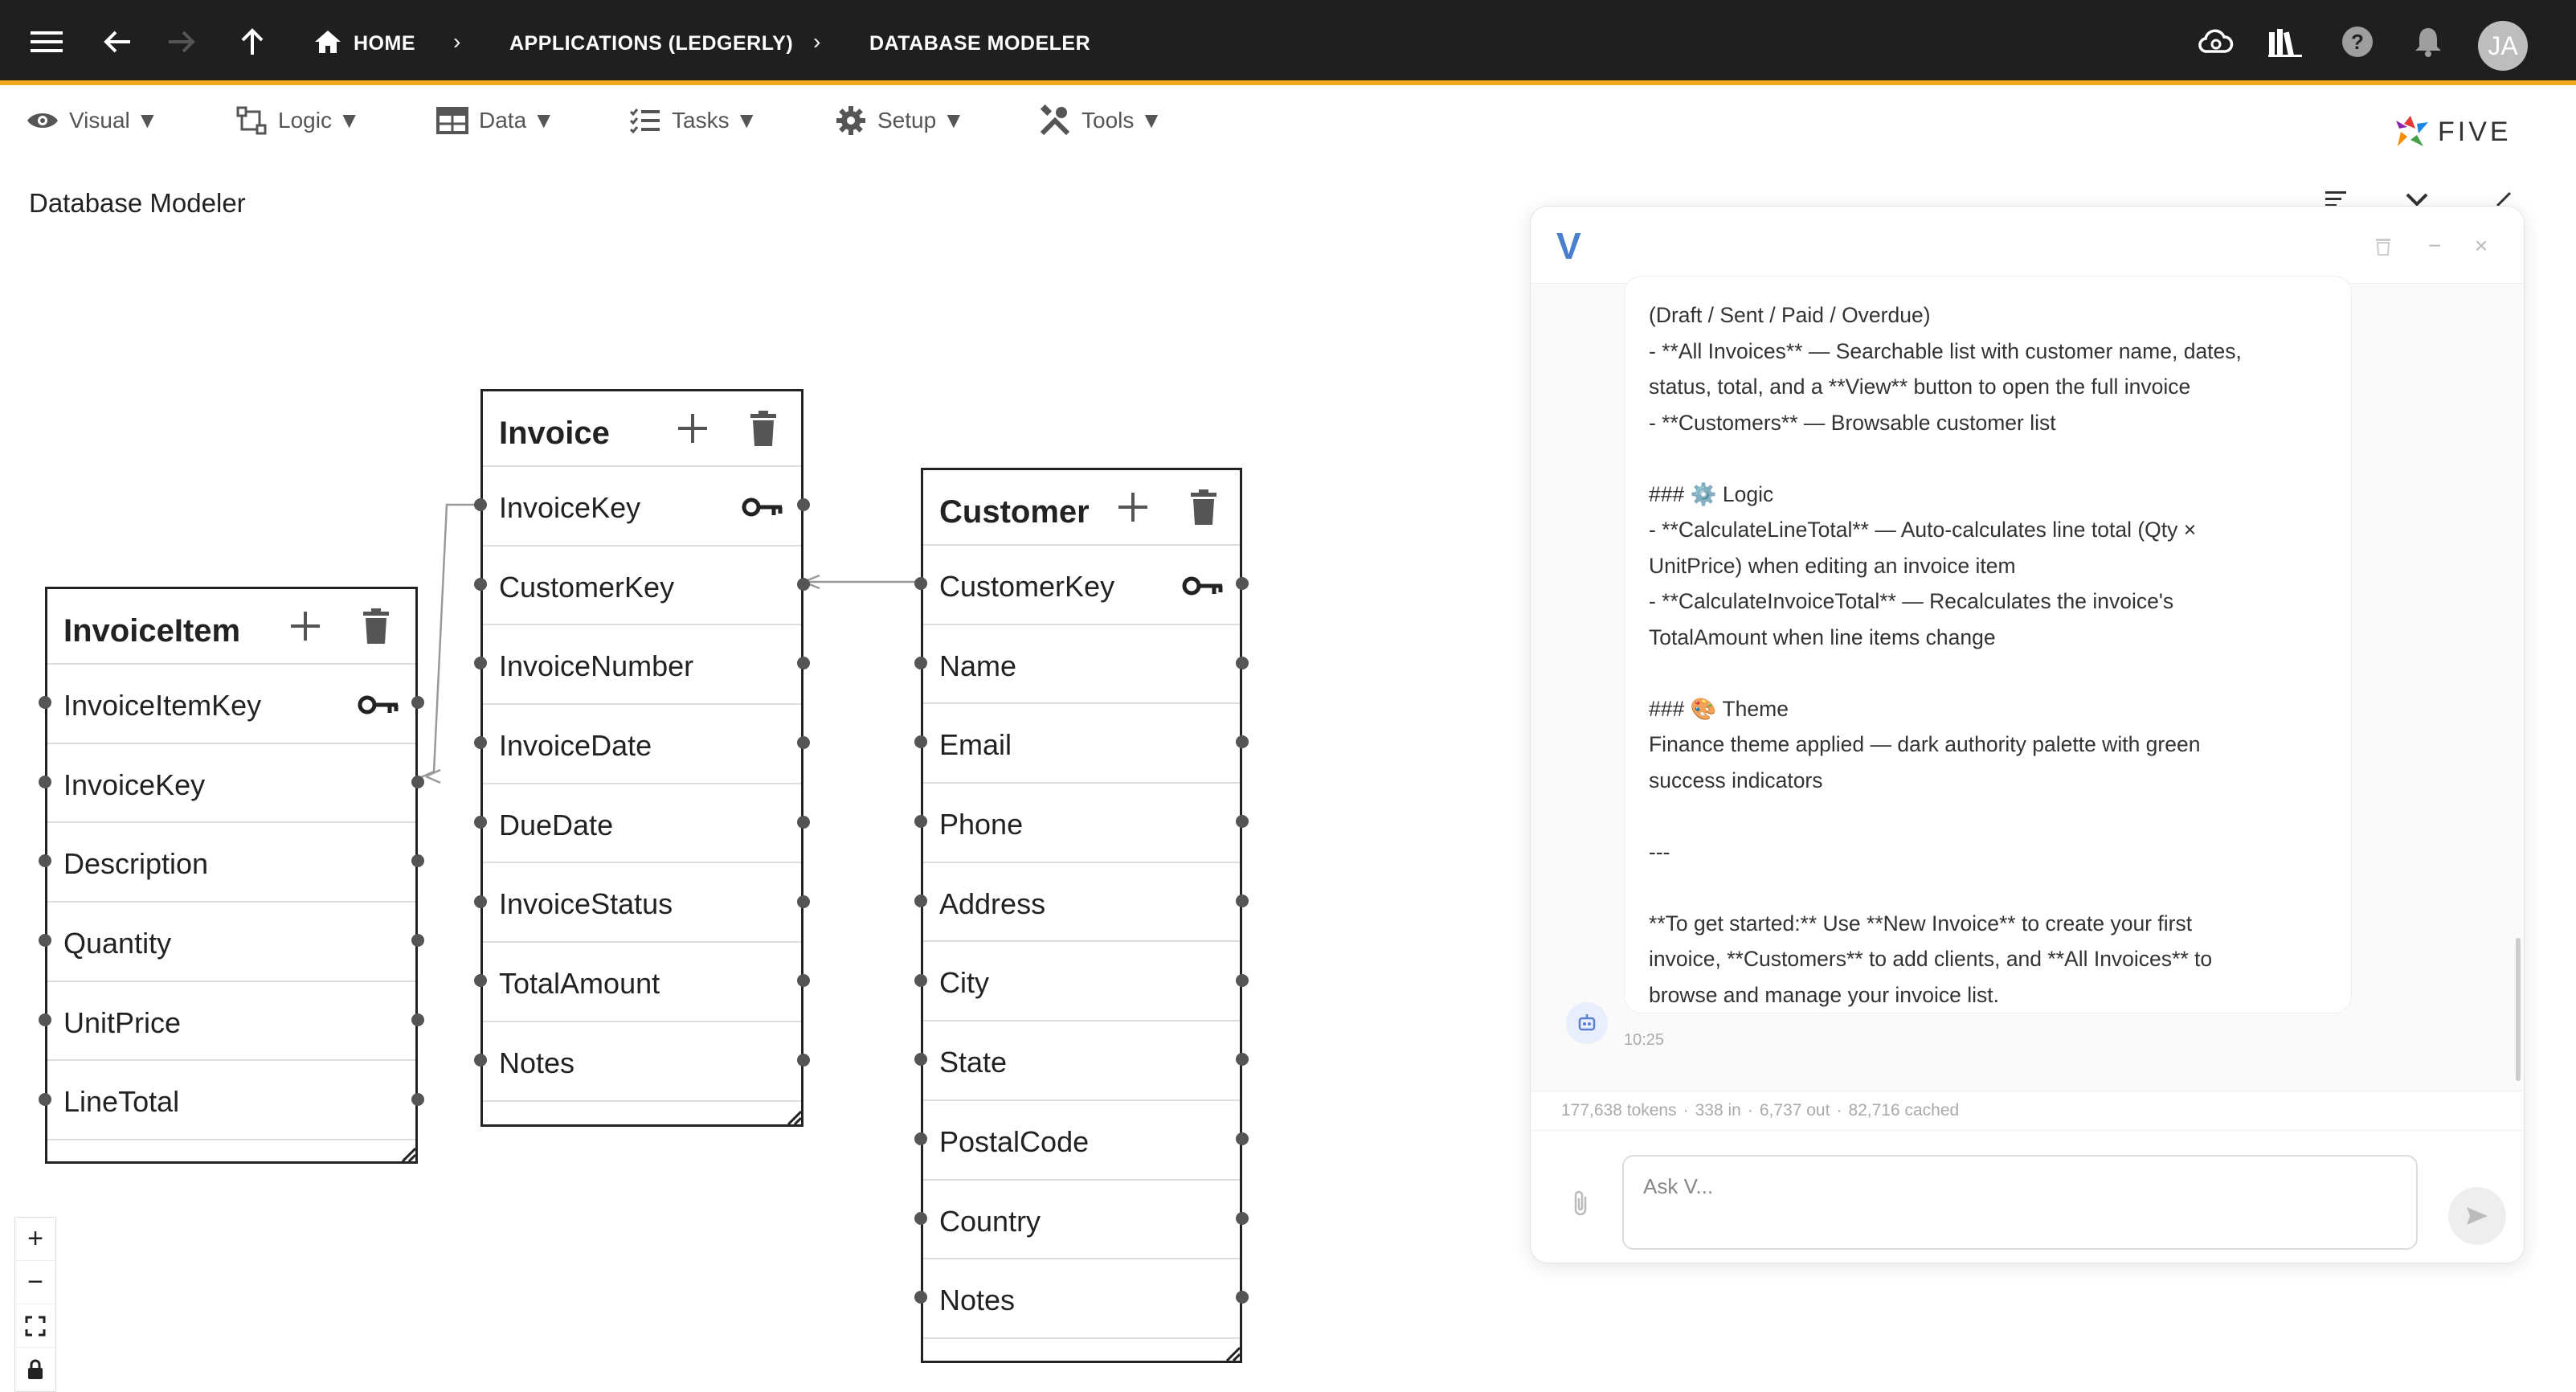 The image size is (2576, 1392). What do you see at coordinates (1081, 1220) in the screenshot?
I see `field-row: Country` at bounding box center [1081, 1220].